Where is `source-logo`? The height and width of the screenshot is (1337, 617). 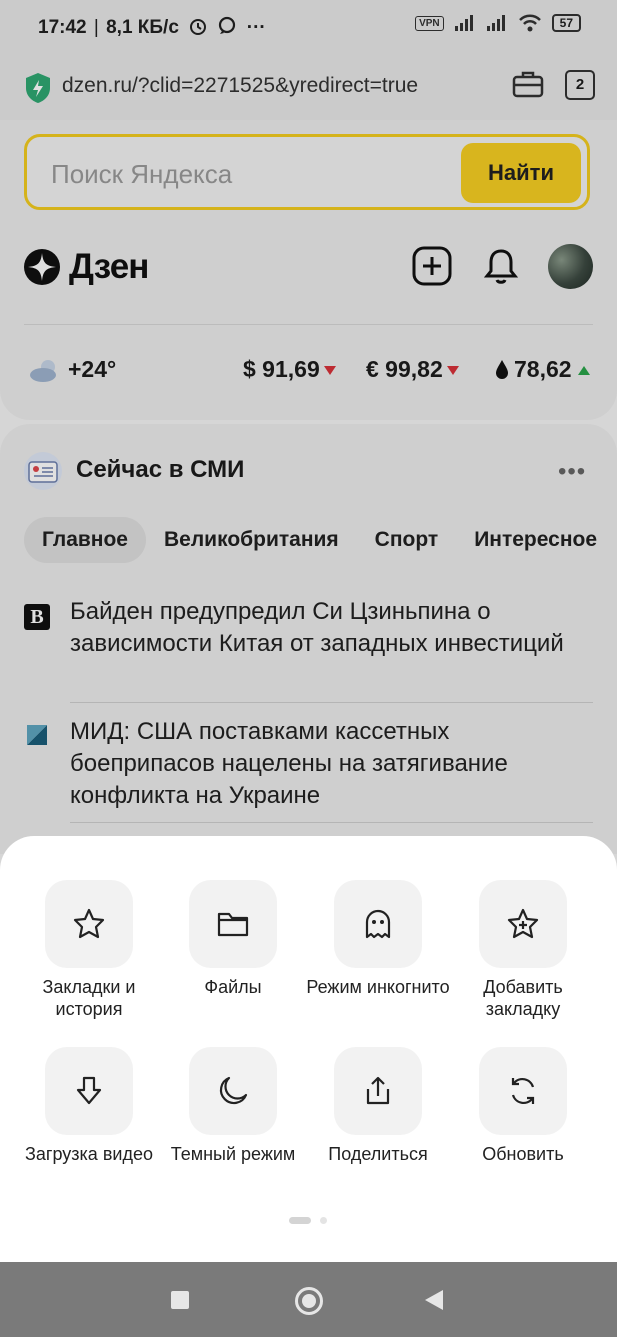 source-logo is located at coordinates (37, 735).